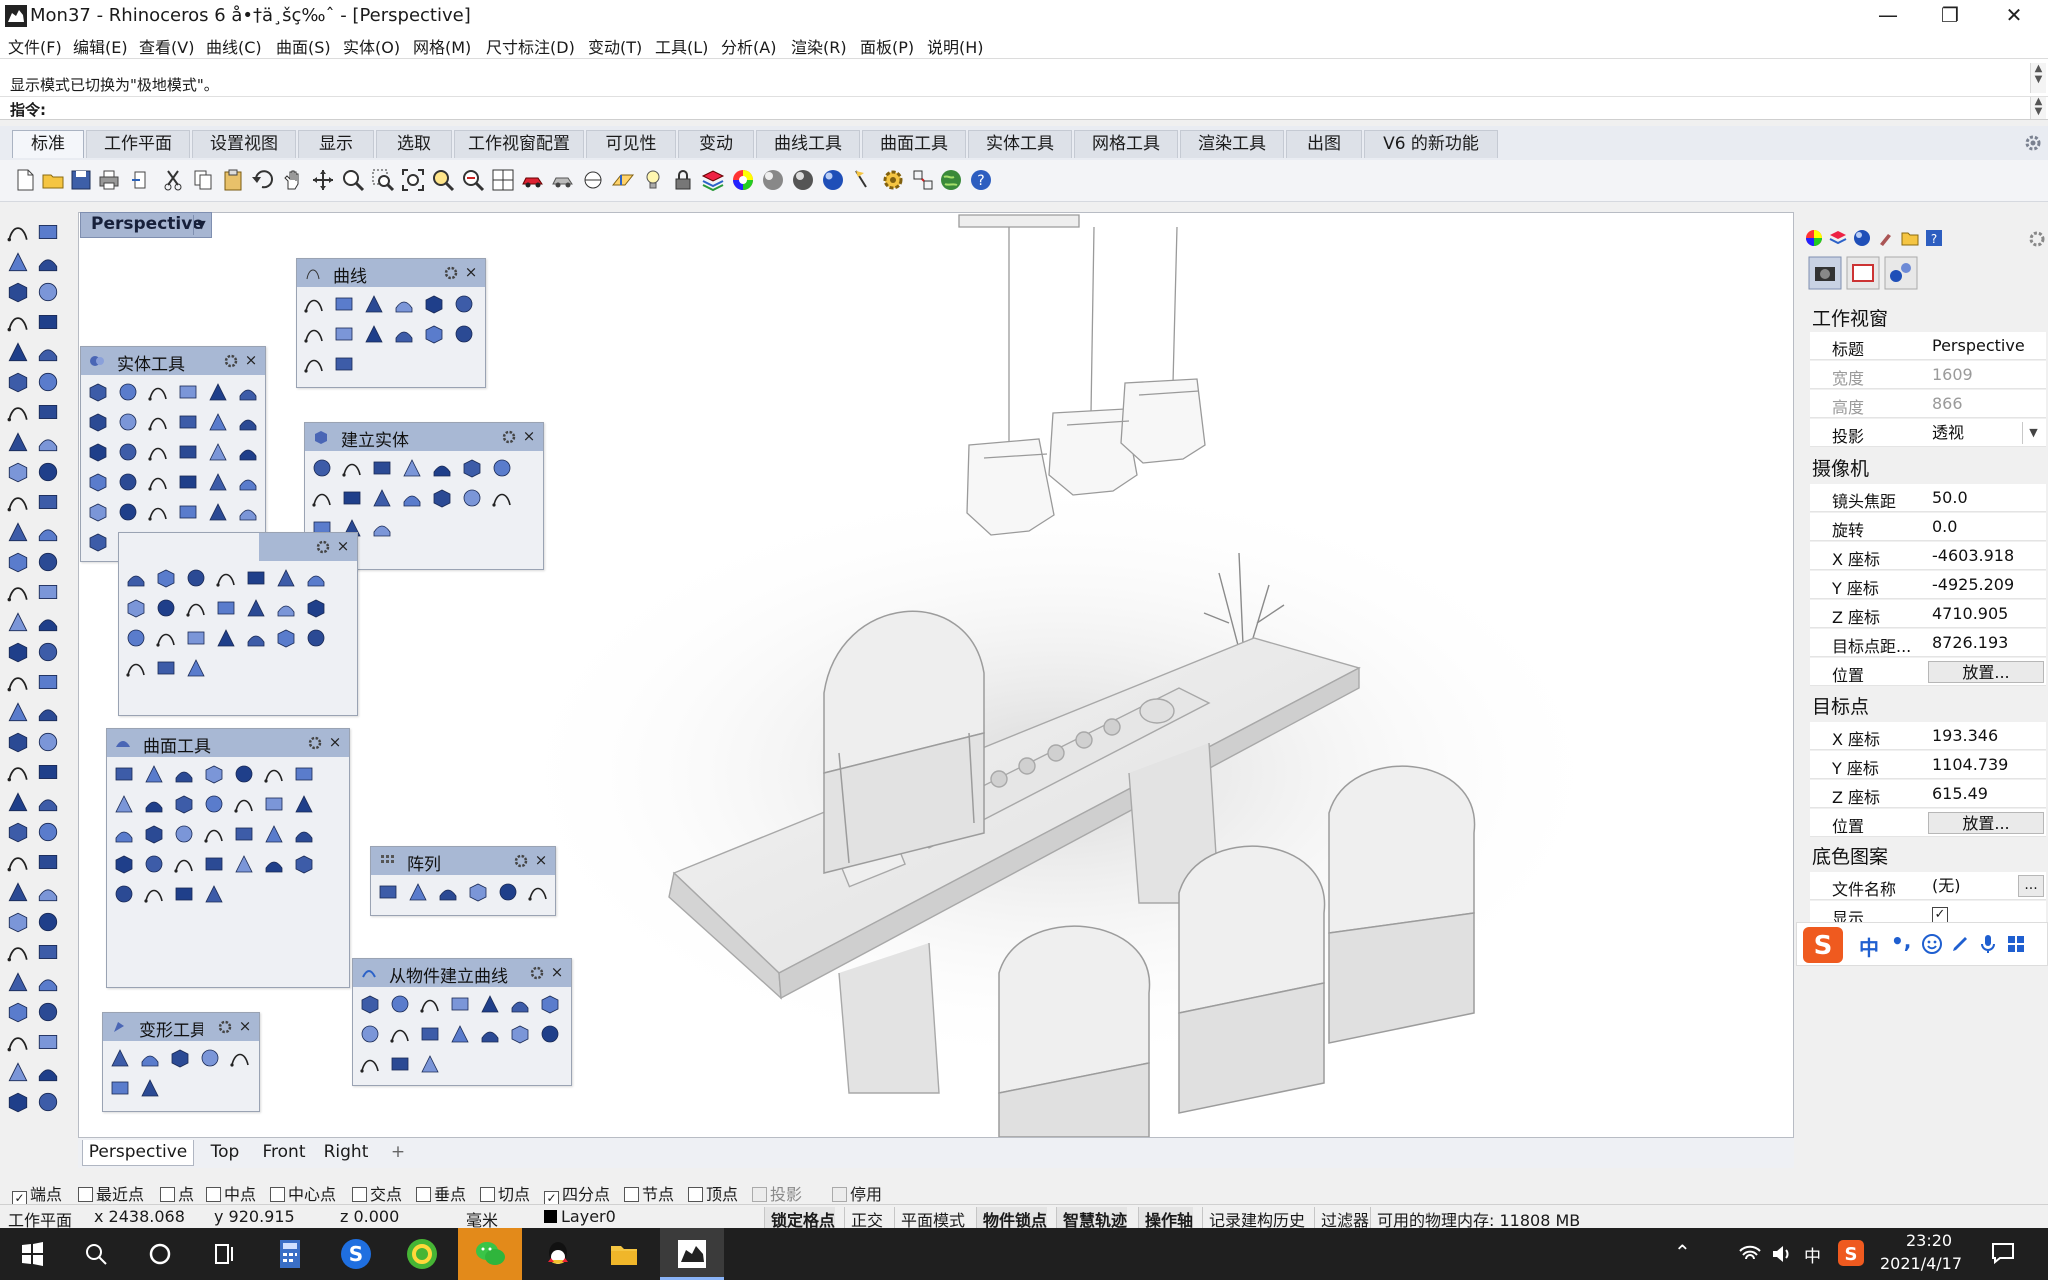  What do you see at coordinates (383, 180) in the screenshot?
I see `zoom-window-icon` at bounding box center [383, 180].